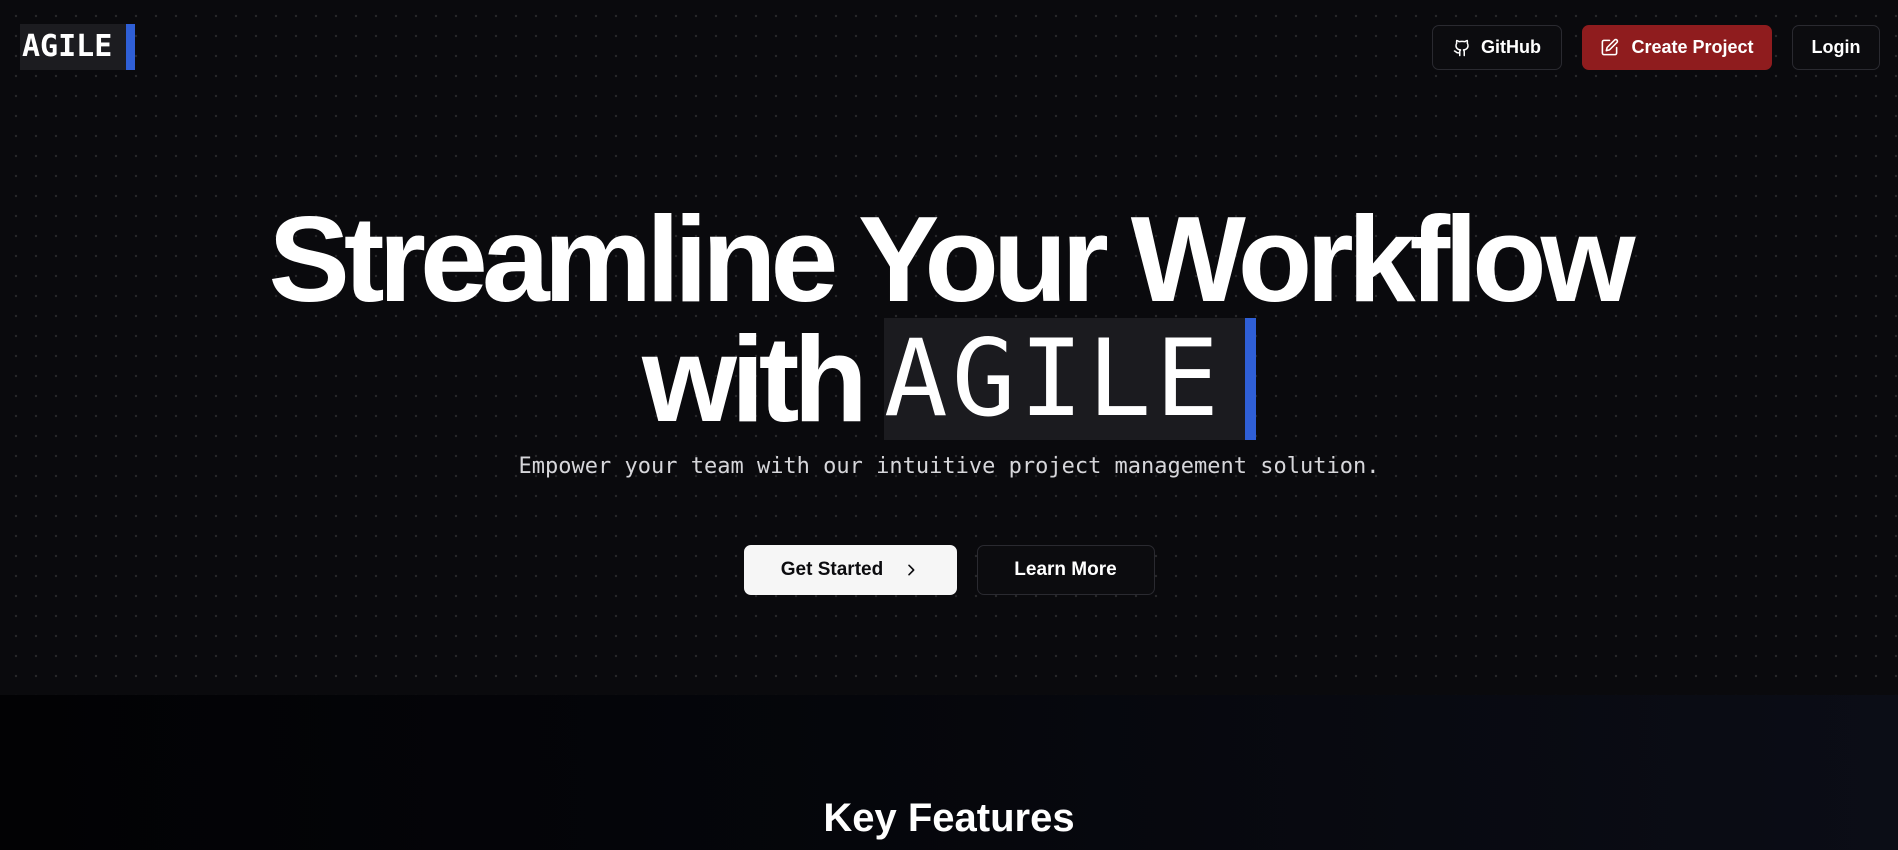 The height and width of the screenshot is (850, 1898). What do you see at coordinates (1511, 47) in the screenshot?
I see `github-button-label: GitHub` at bounding box center [1511, 47].